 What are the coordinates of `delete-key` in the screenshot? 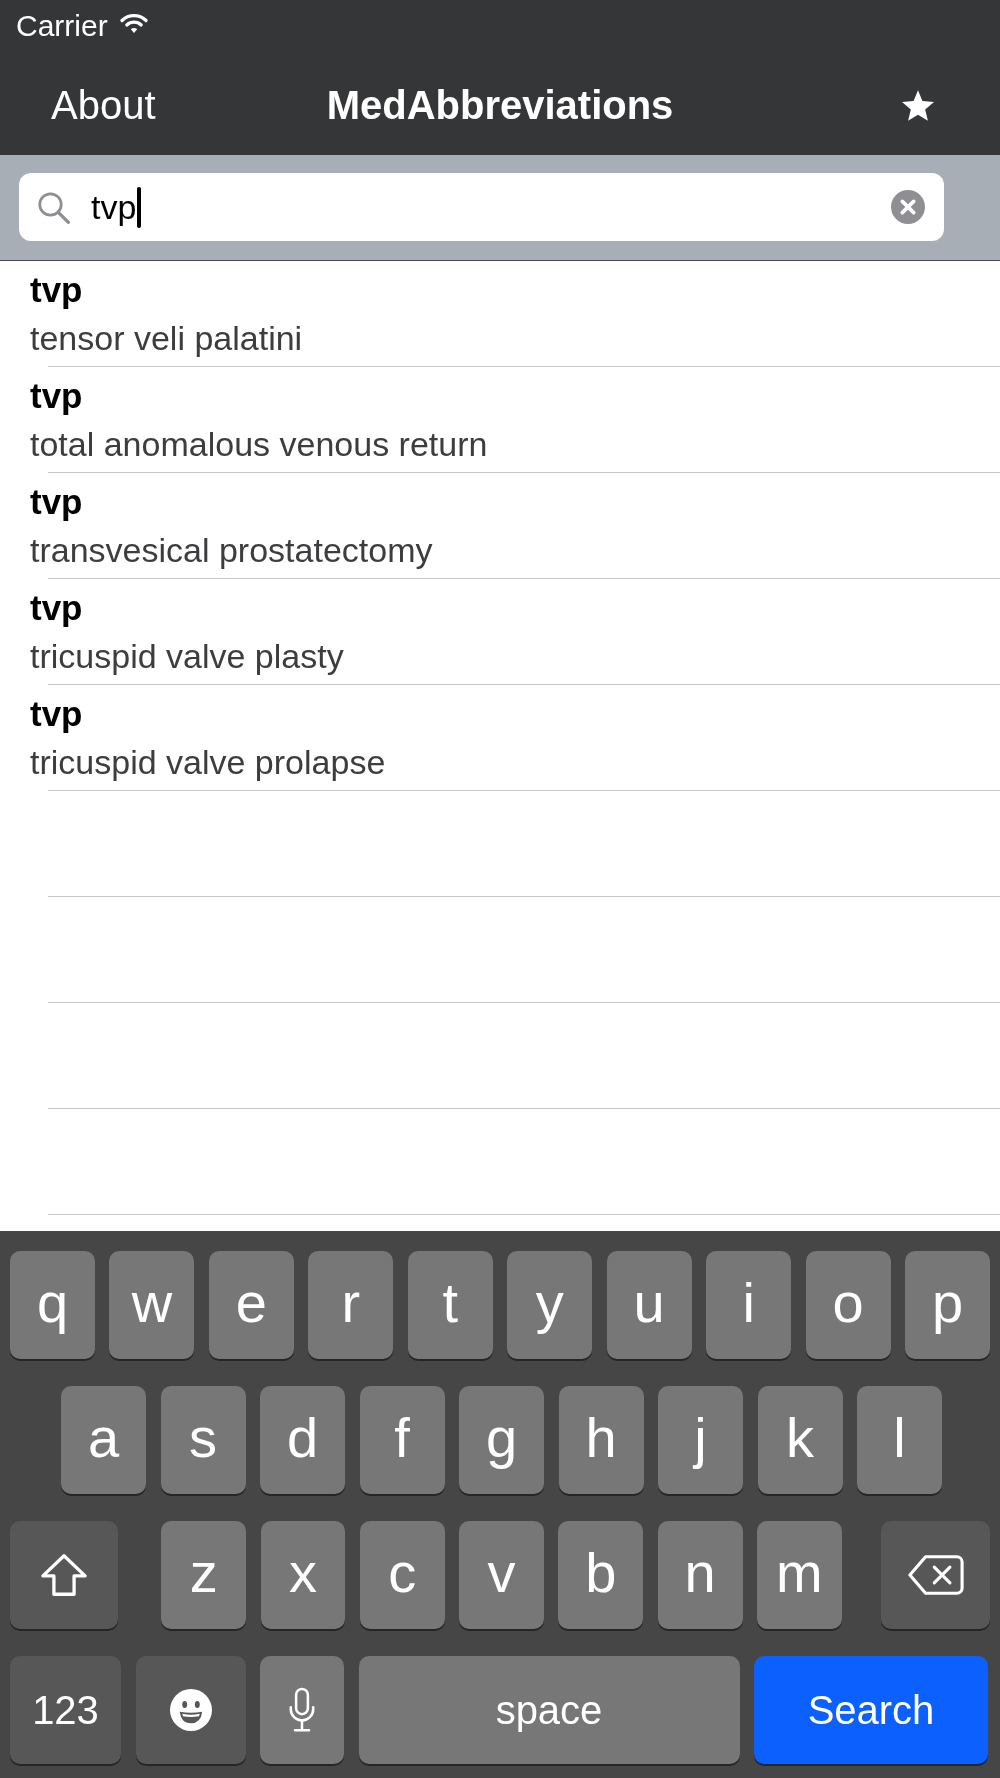 It's located at (936, 1575).